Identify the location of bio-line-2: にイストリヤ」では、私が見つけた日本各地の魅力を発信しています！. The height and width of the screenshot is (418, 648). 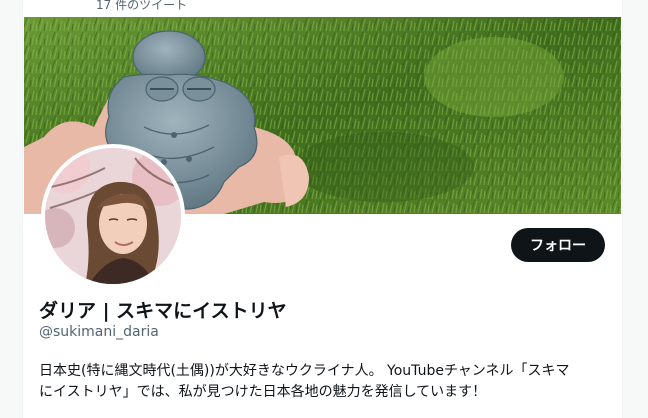
(263, 392).